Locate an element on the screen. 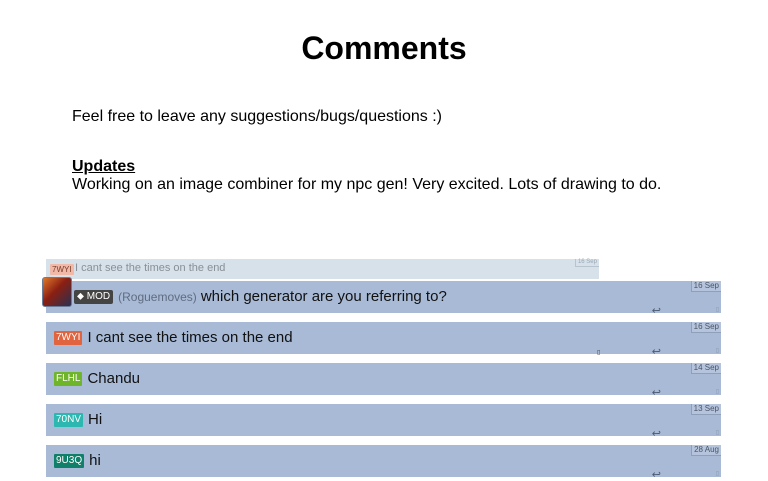  updates-heading: Updates is located at coordinates (104, 166).